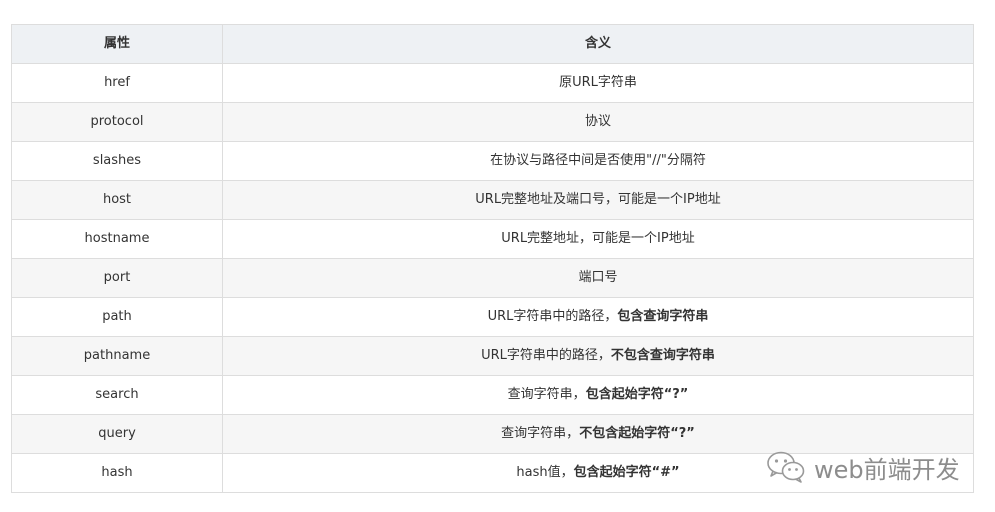  Describe the element at coordinates (637, 394) in the screenshot. I see `meaning-text-bold: 包含起始字符“?”` at that location.